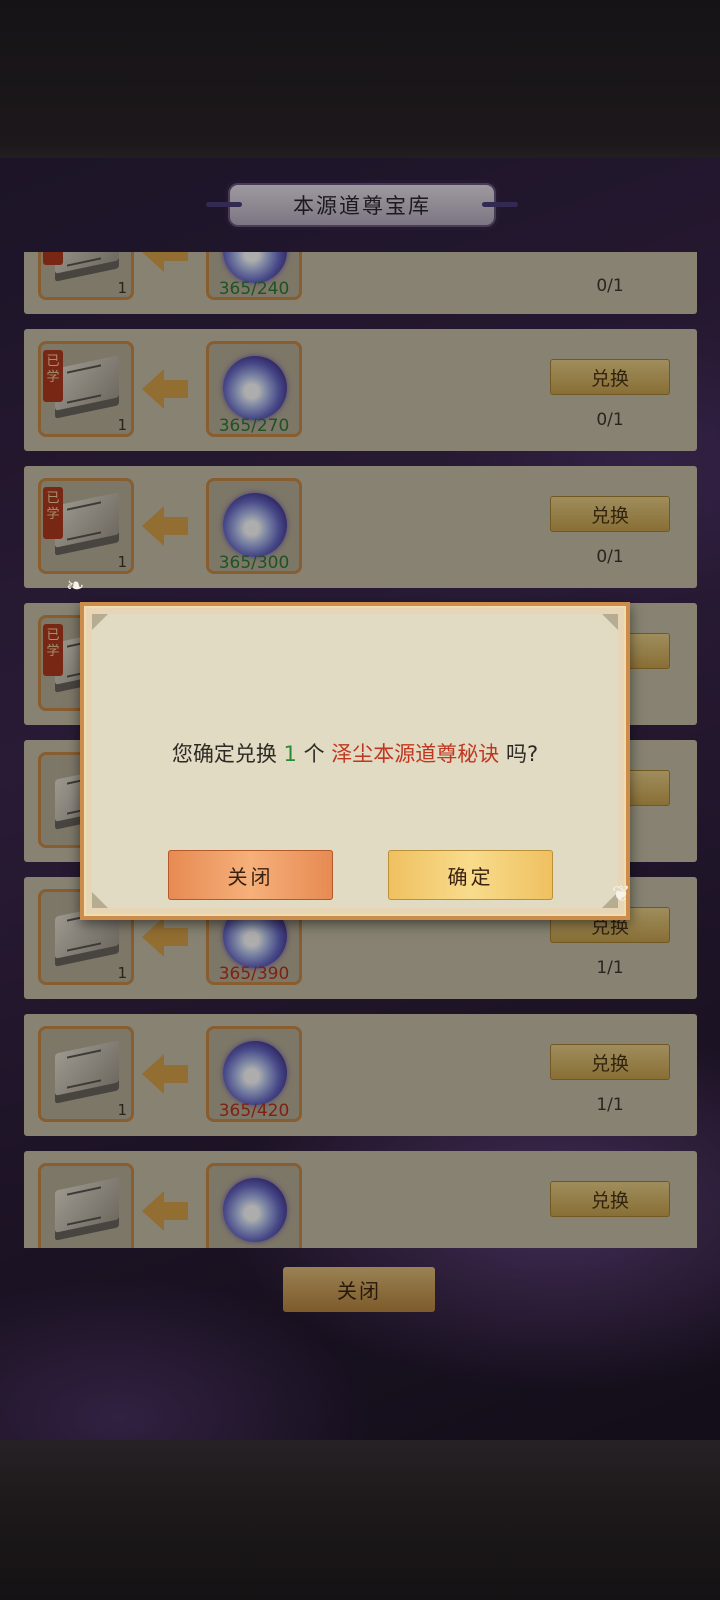 Image resolution: width=720 pixels, height=1600 pixels. I want to click on treasury-title-plate: 本源道尊宝库, so click(362, 205).